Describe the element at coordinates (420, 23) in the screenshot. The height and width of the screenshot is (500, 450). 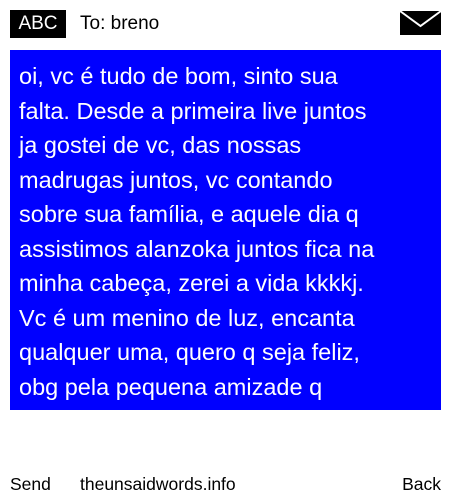
I see `envelope-icon` at that location.